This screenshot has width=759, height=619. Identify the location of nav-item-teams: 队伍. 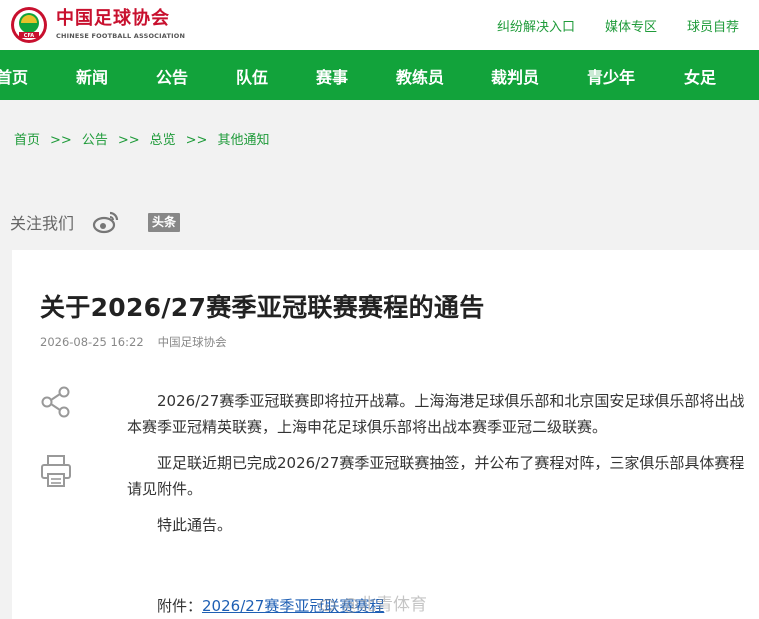
(252, 76).